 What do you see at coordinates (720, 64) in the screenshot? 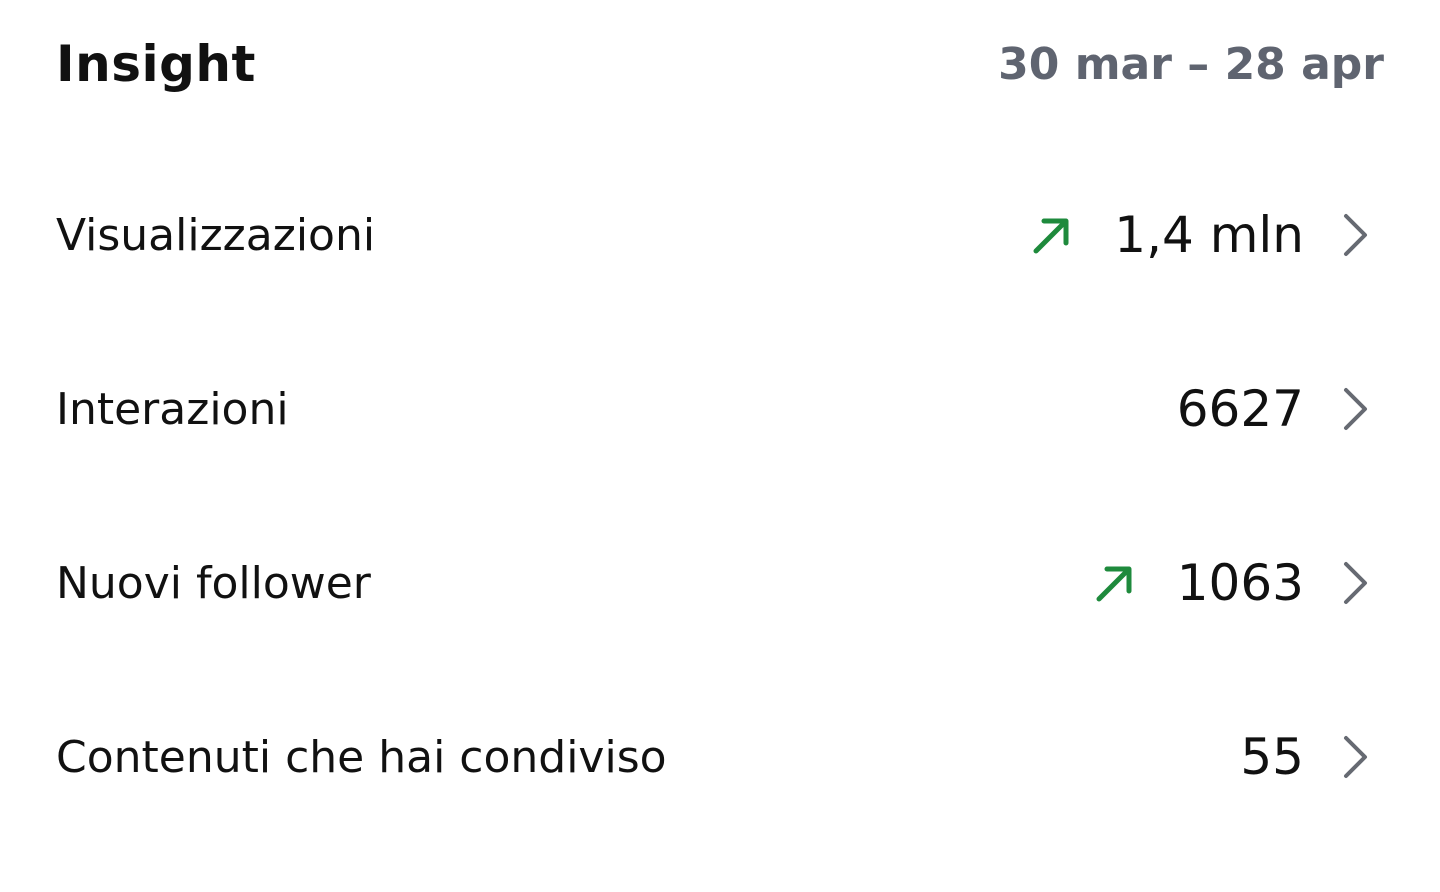
I see `insight-header: Insight 30 mar – 28 apr` at bounding box center [720, 64].